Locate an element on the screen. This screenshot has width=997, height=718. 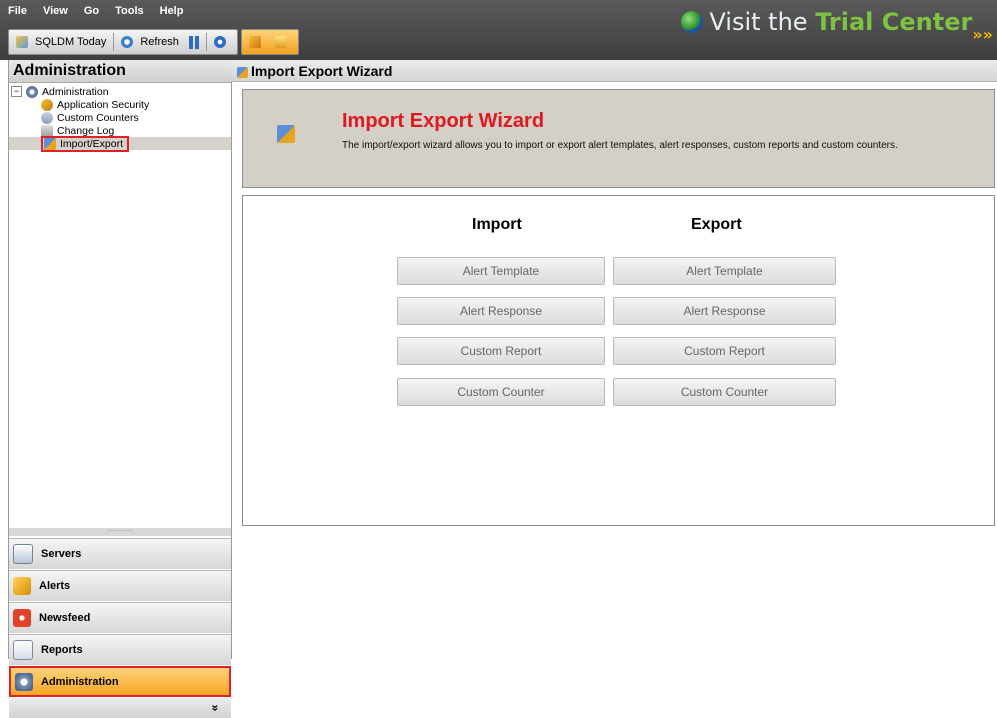
counter-icon is located at coordinates (47, 117).